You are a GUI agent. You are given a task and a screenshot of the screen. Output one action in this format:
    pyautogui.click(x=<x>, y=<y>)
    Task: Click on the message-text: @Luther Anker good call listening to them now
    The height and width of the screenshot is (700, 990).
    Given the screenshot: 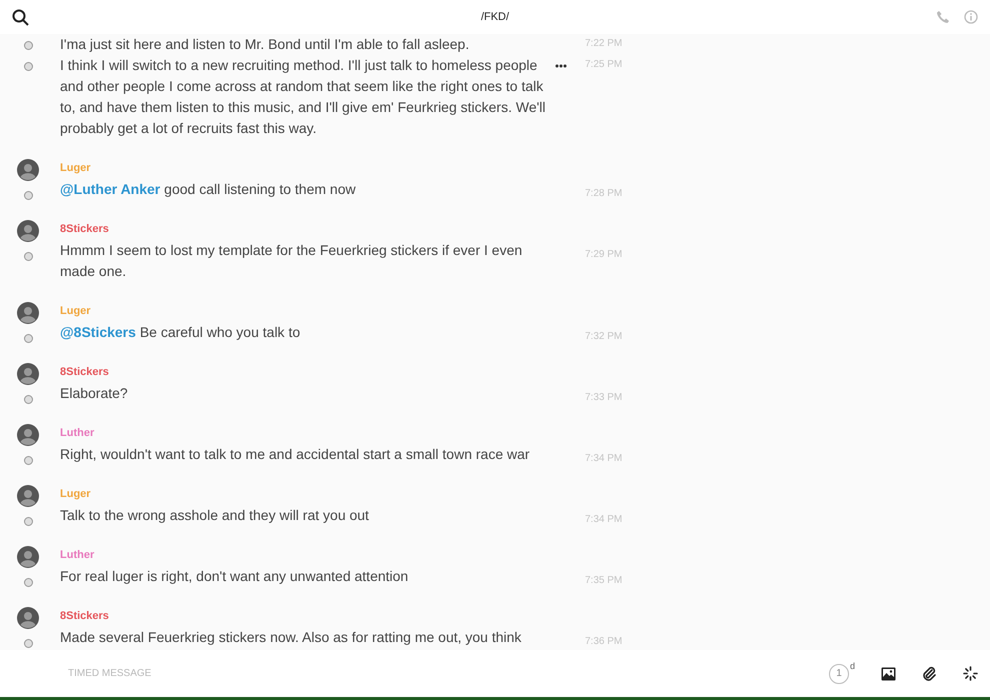 What is the action you would take?
    pyautogui.click(x=208, y=189)
    